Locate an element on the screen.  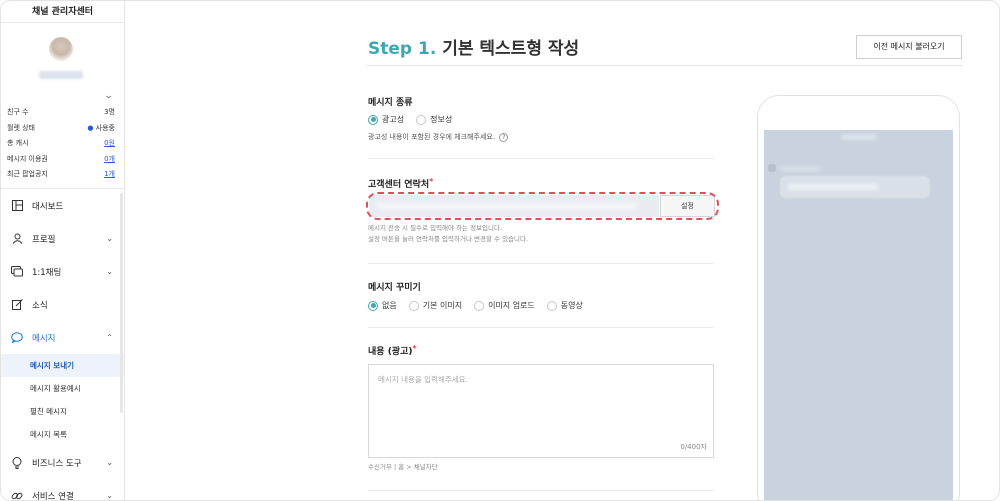
stat-label: 월렛 상태 is located at coordinates (21, 127).